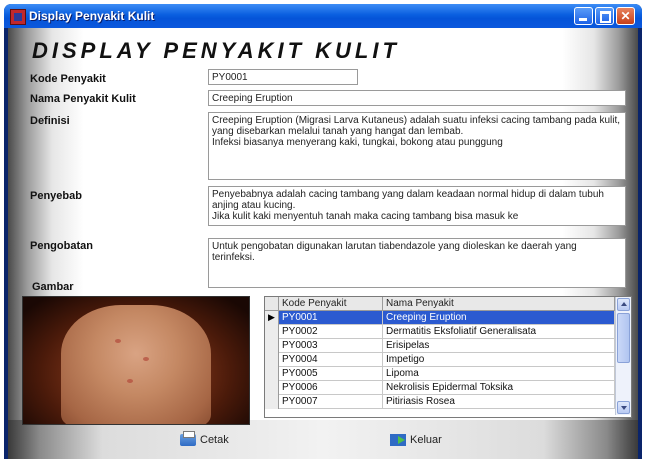  What do you see at coordinates (216, 50) in the screenshot?
I see `form-heading: DISPLAY PENYAKIT KULIT` at bounding box center [216, 50].